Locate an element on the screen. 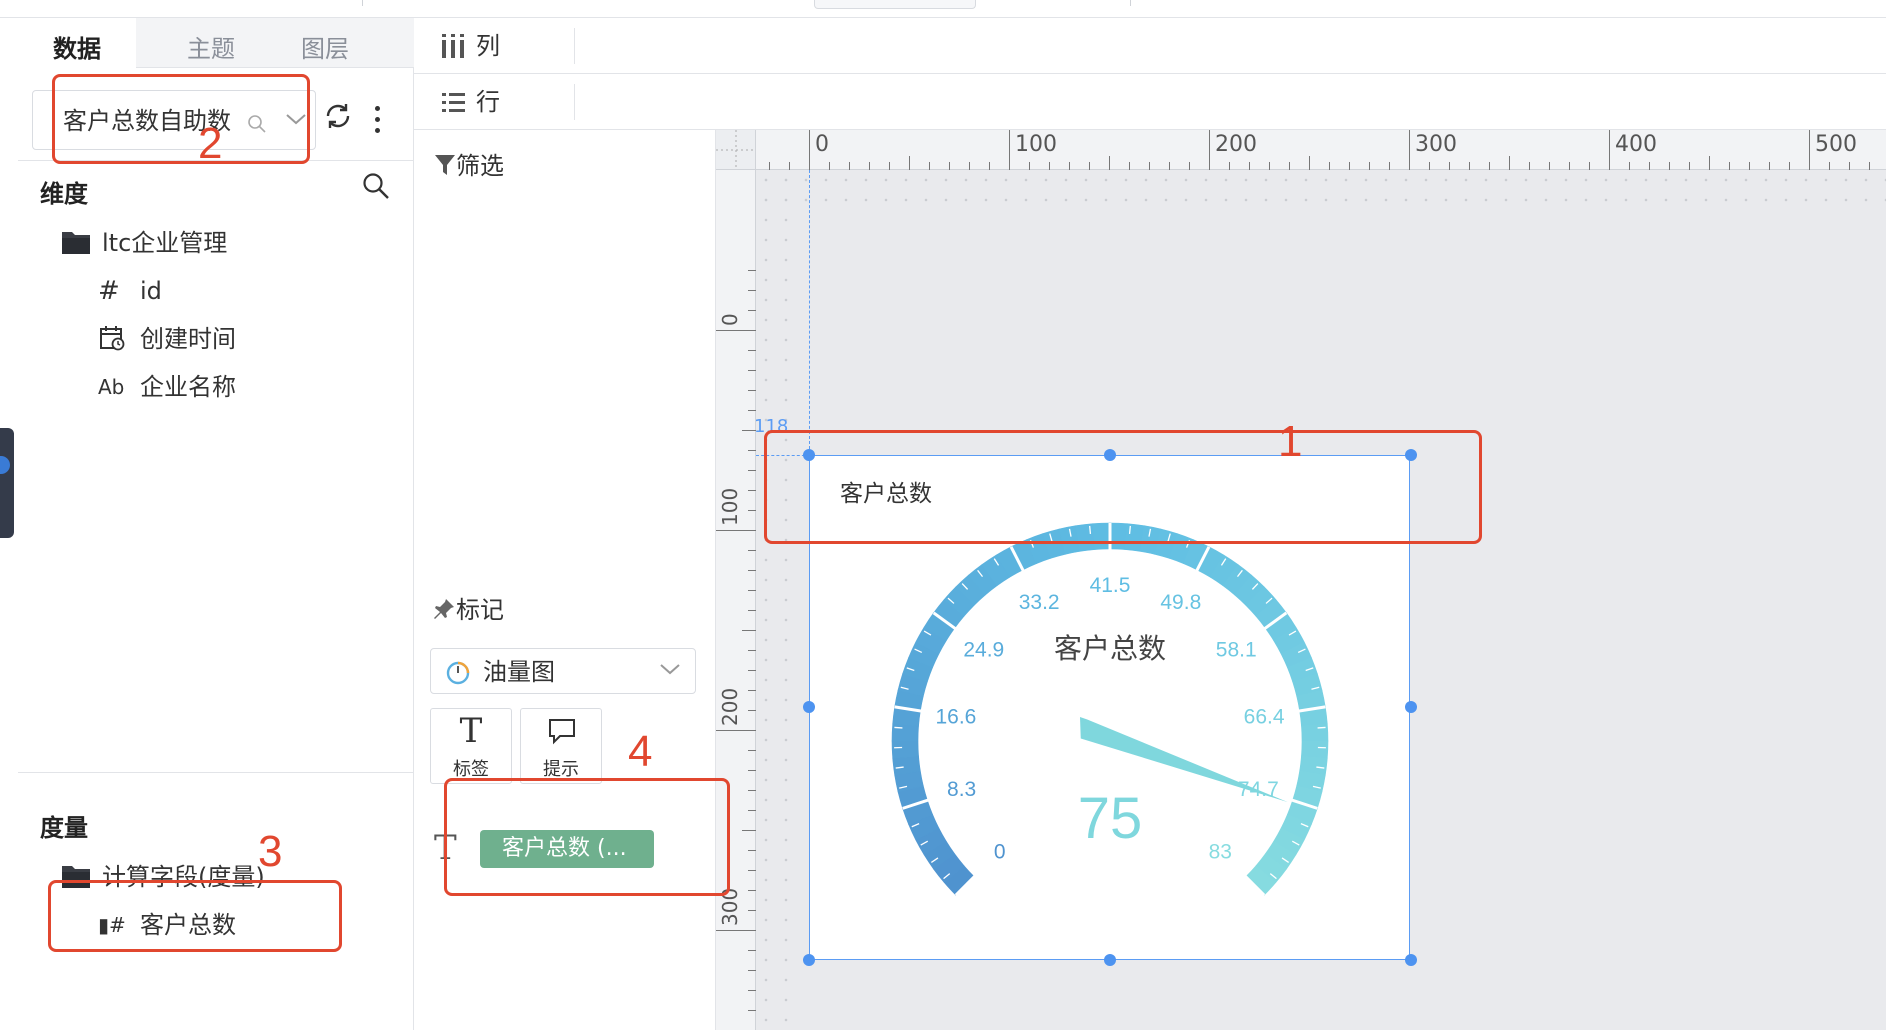  gauge-tick-label: 41.5 is located at coordinates (1110, 585).